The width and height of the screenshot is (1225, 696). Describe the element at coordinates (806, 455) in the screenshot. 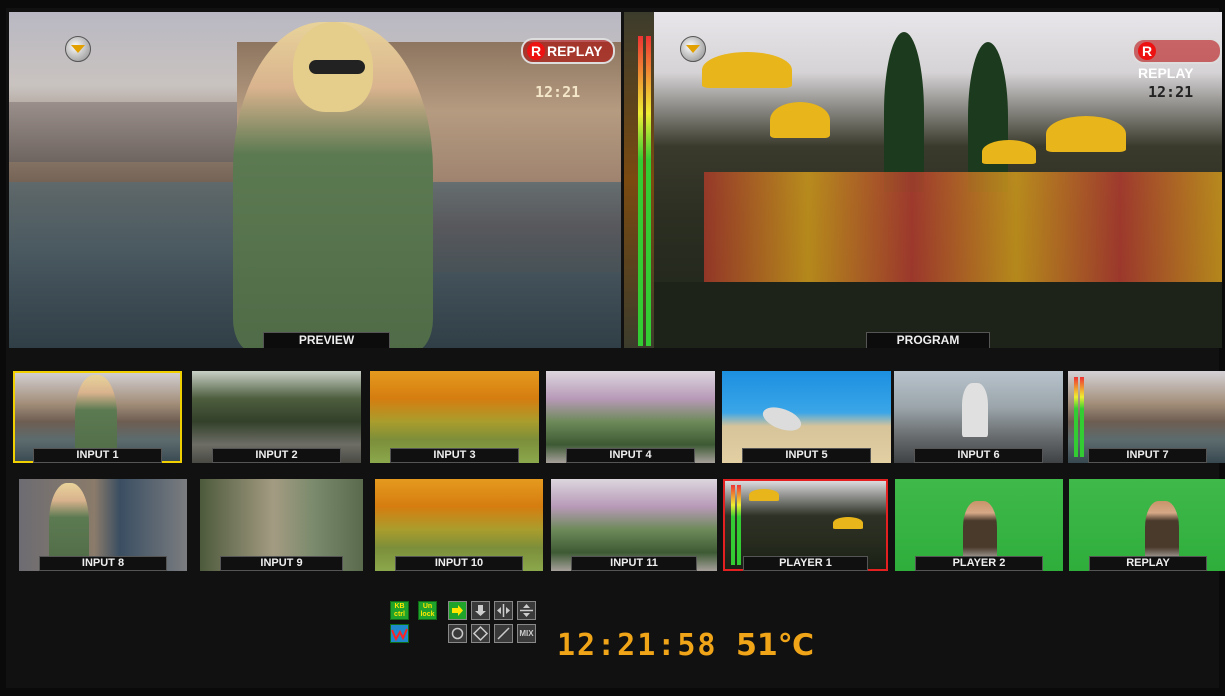

I see `input-label: INPUT 5` at that location.